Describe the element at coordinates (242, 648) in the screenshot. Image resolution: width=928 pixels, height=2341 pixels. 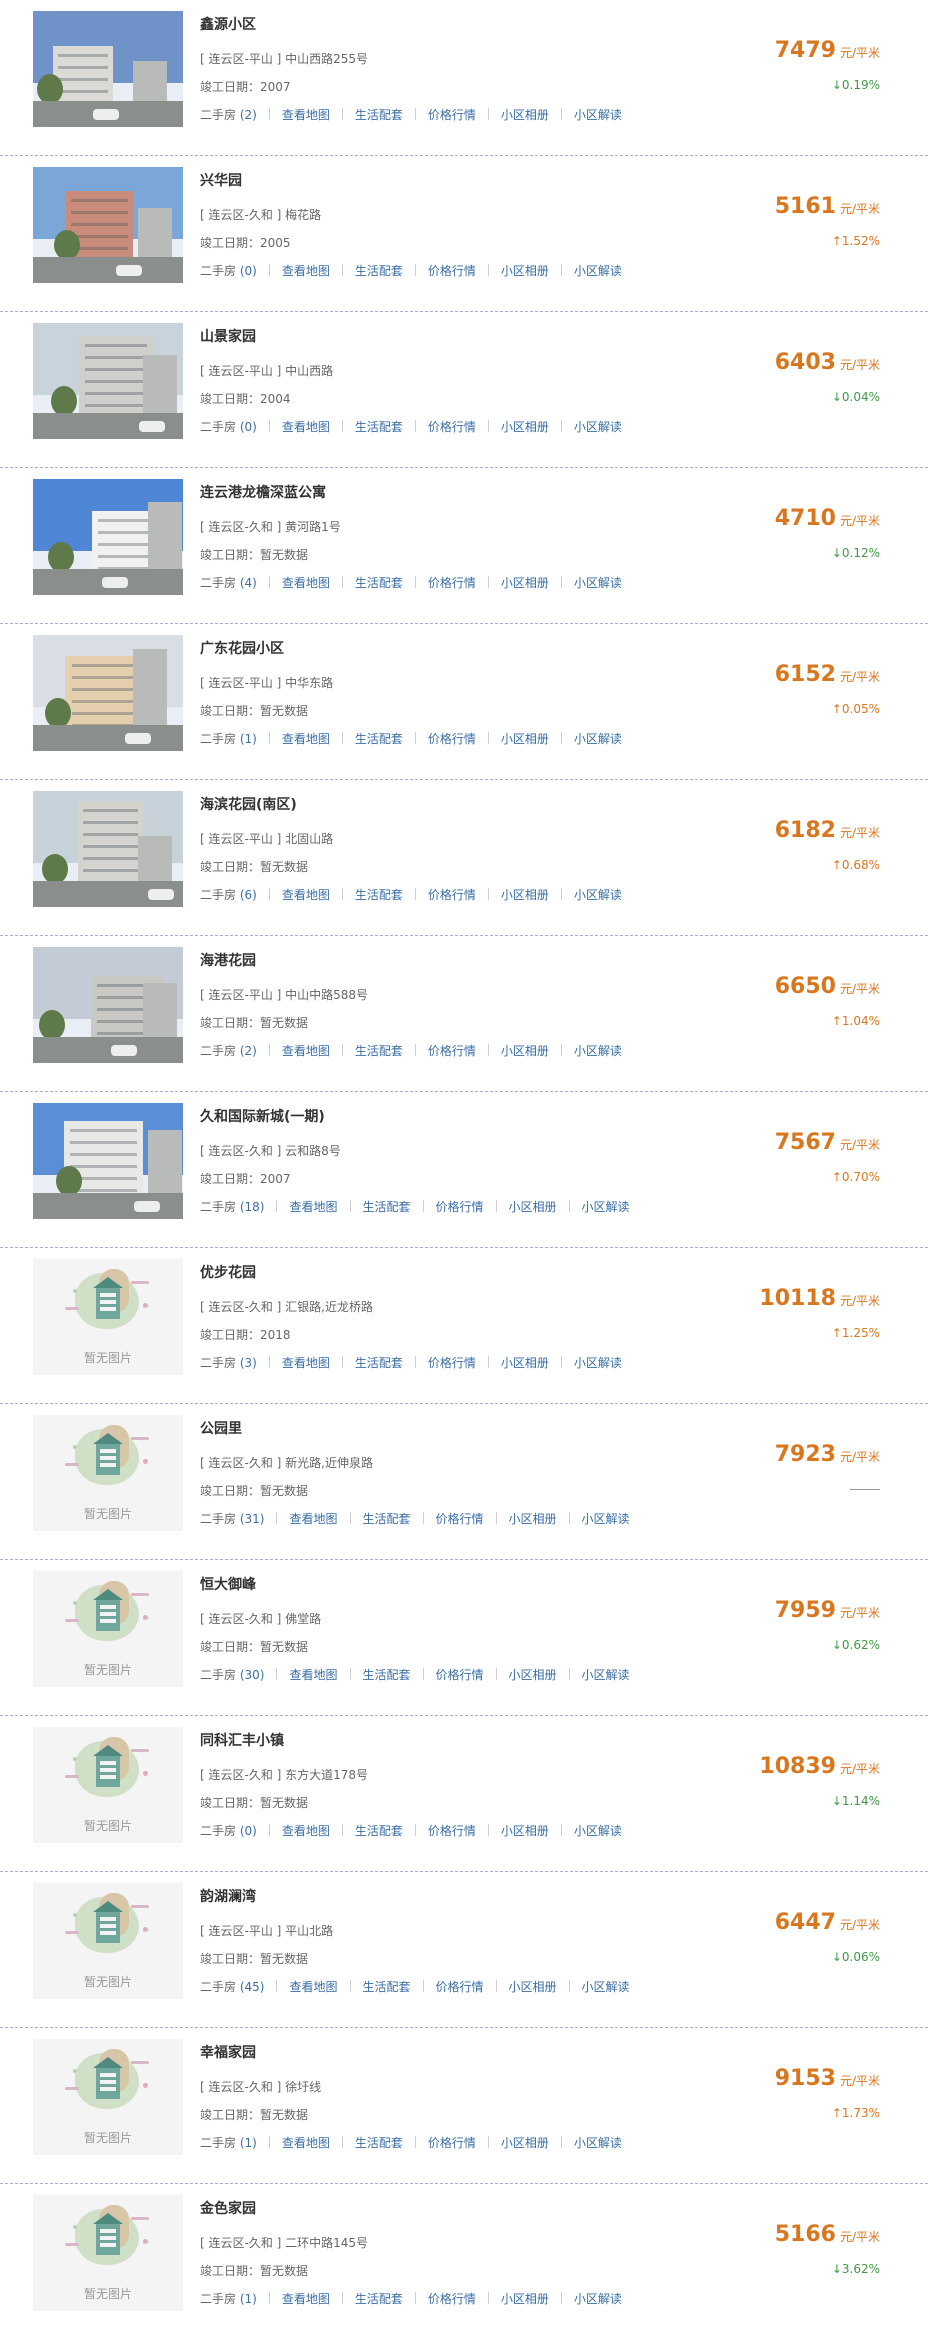
I see `community-name: 广东花园小区` at that location.